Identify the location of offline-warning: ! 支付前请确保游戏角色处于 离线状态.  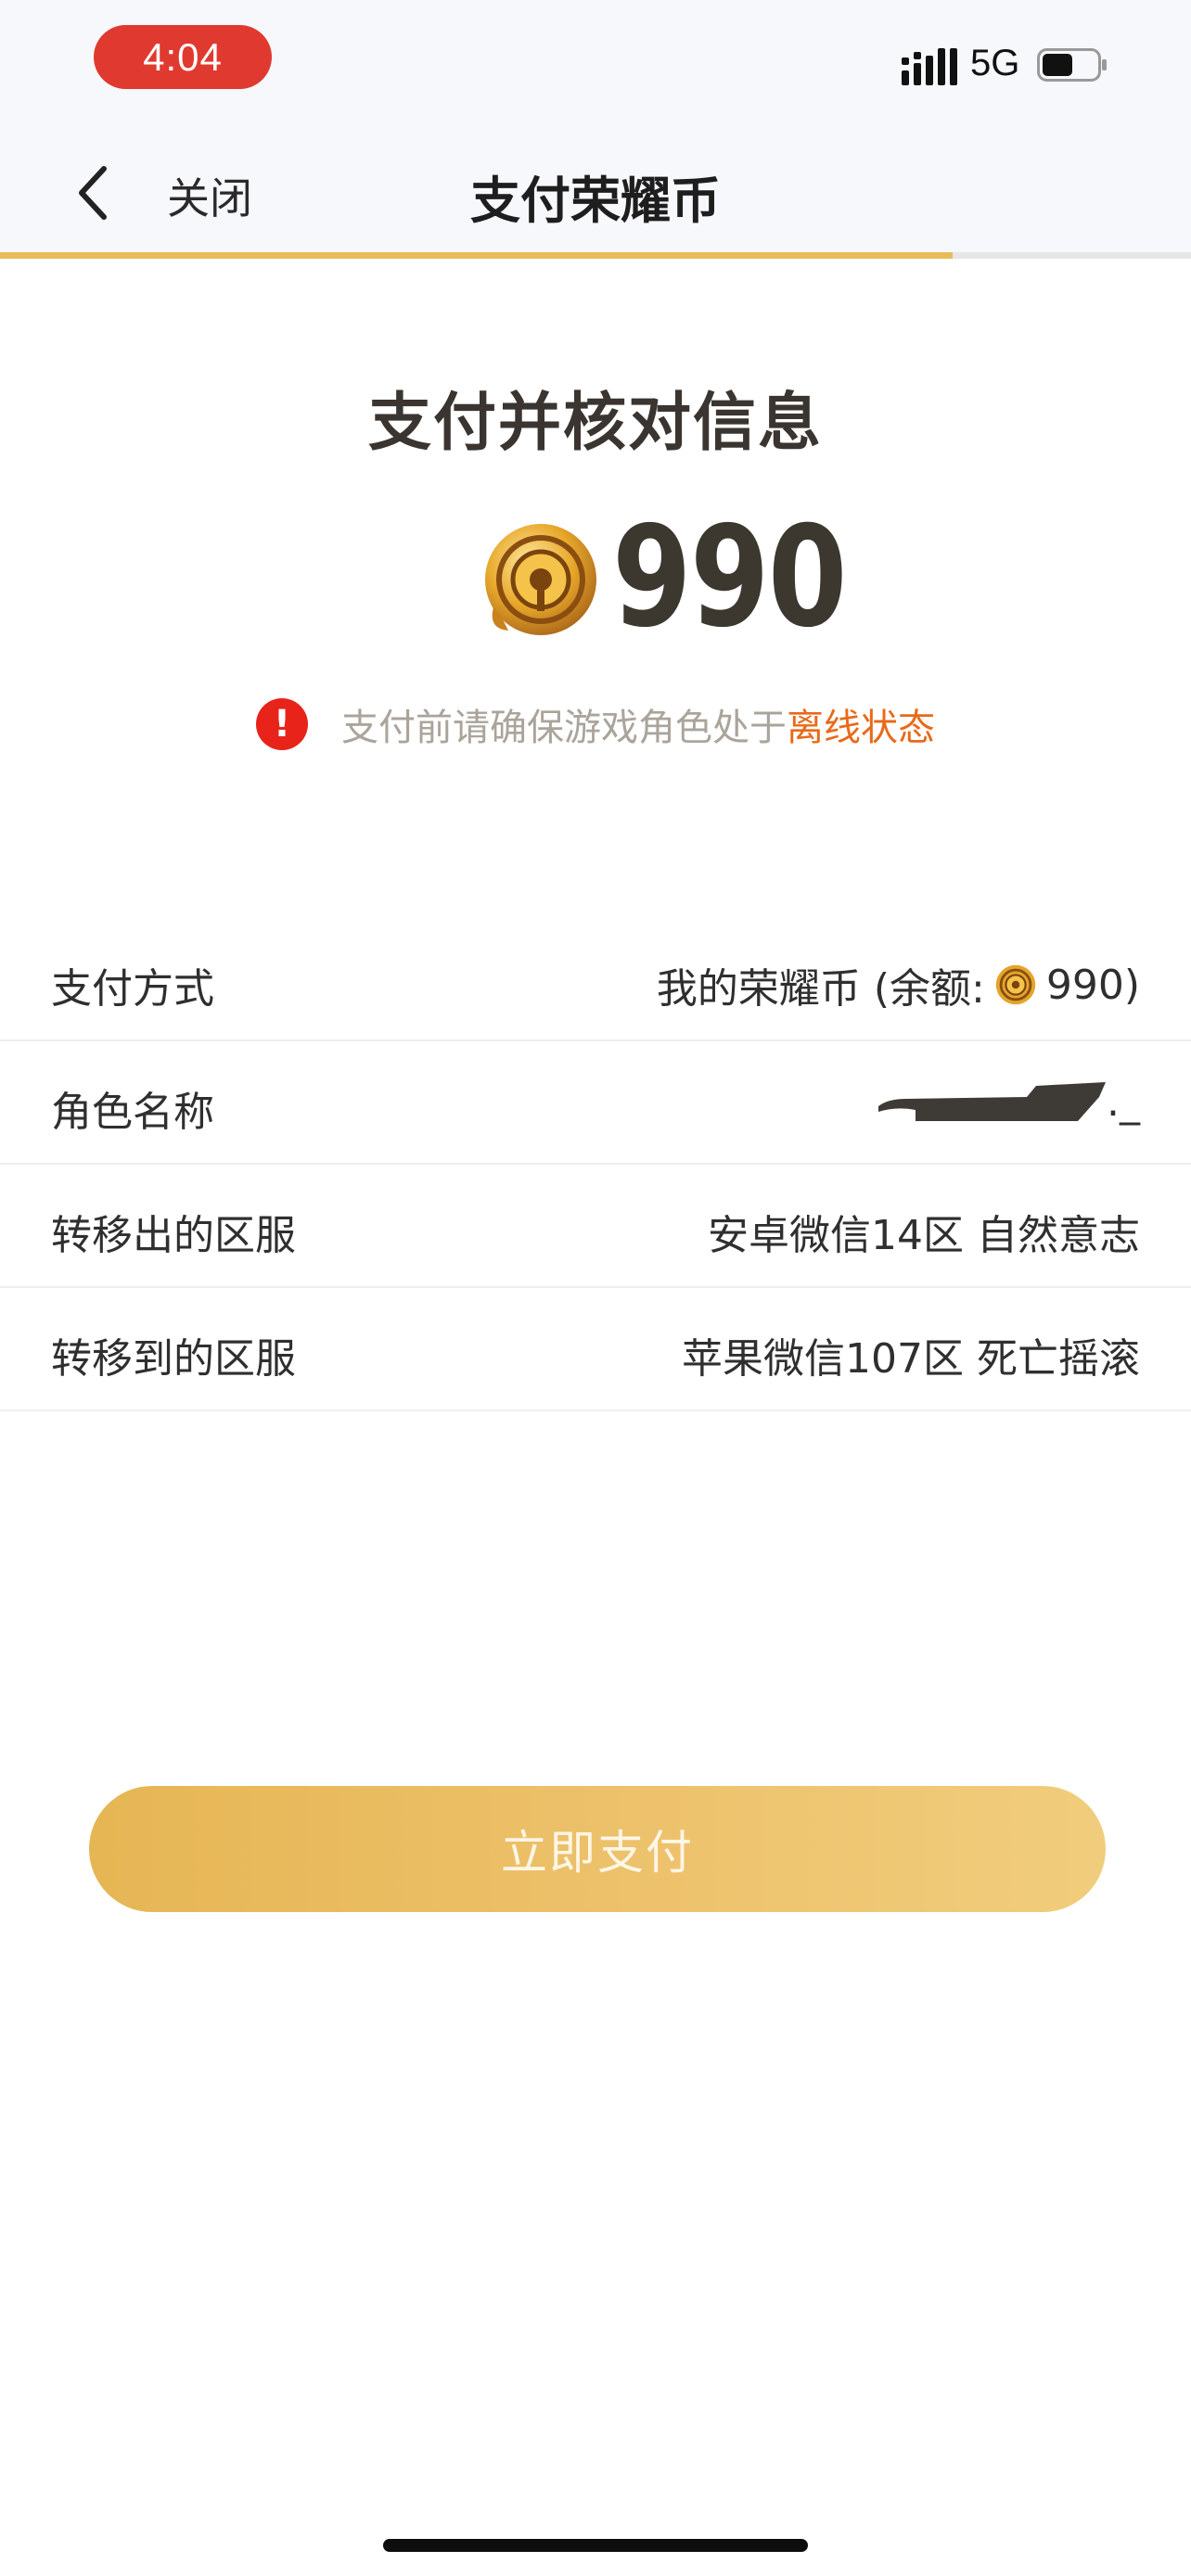
(595, 724).